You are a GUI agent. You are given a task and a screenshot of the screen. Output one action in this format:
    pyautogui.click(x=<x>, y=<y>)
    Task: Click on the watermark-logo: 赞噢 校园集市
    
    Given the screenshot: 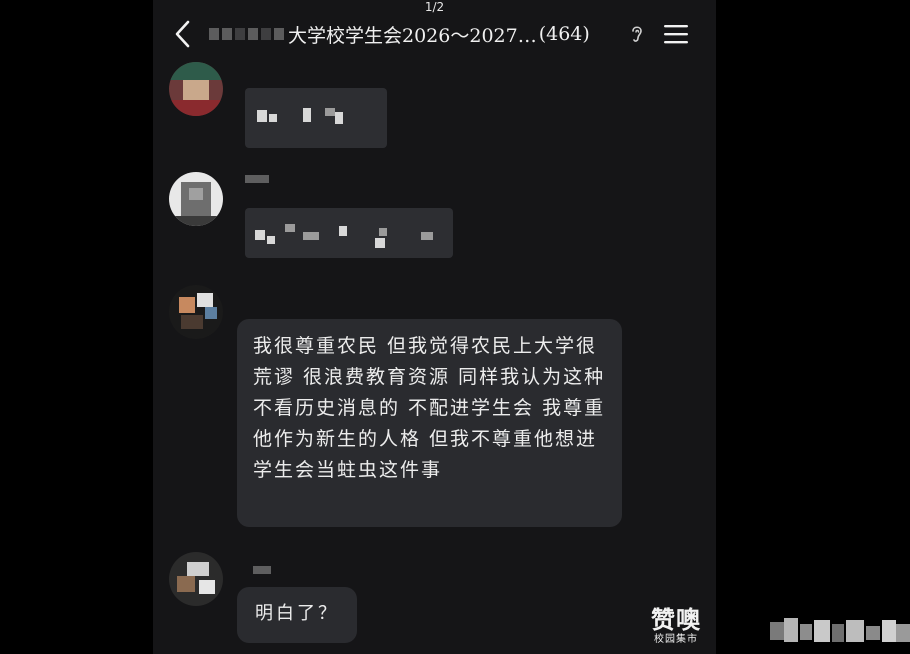 What is the action you would take?
    pyautogui.click(x=676, y=626)
    